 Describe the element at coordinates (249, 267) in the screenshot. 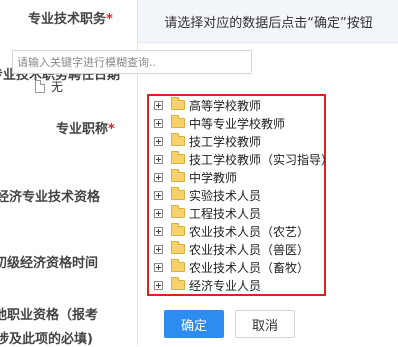

I see `tree-item-label: 农业技术人员（畜牧）` at that location.